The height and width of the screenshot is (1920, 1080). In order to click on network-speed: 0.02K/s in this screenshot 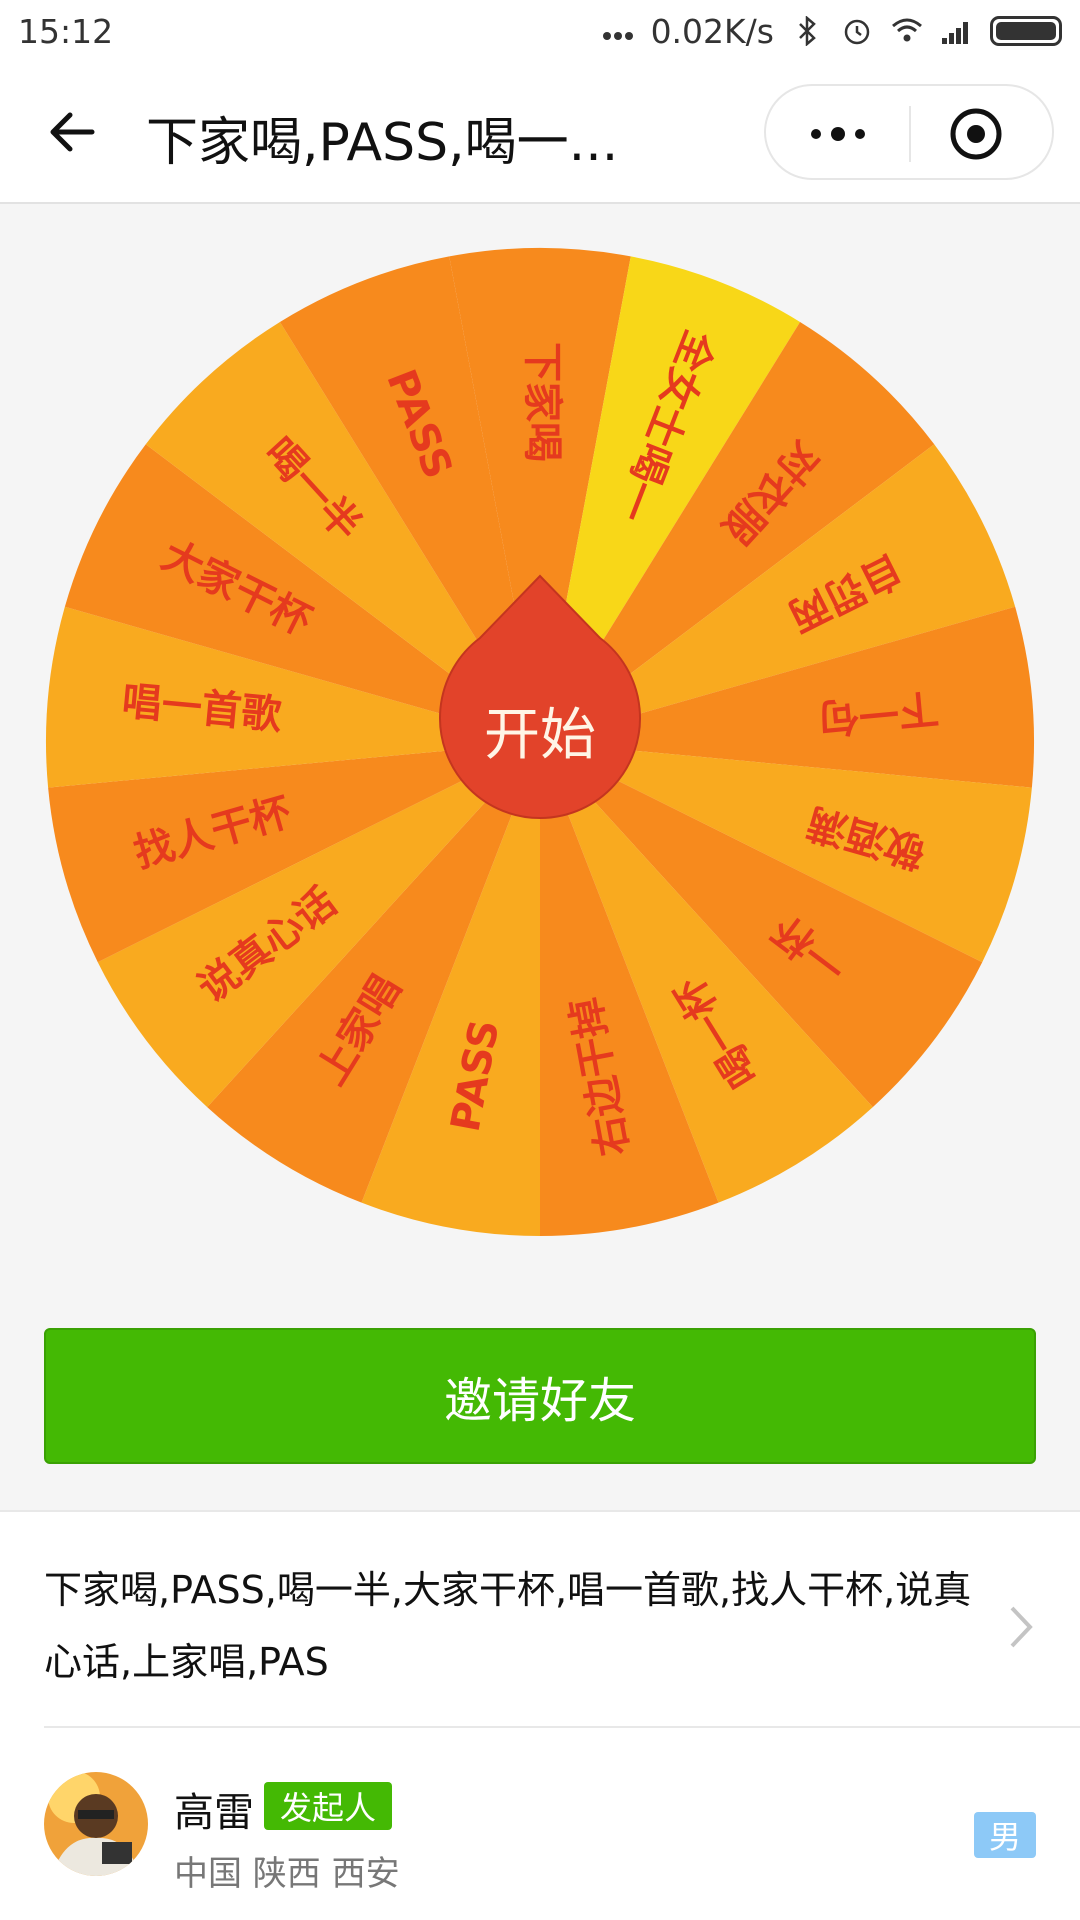, I will do `click(712, 31)`.